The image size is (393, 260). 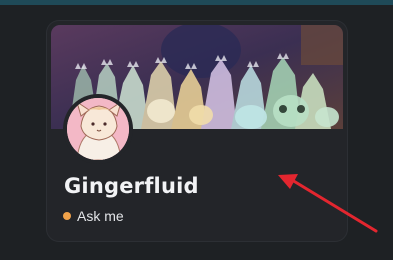 I want to click on avatar, so click(x=98, y=129).